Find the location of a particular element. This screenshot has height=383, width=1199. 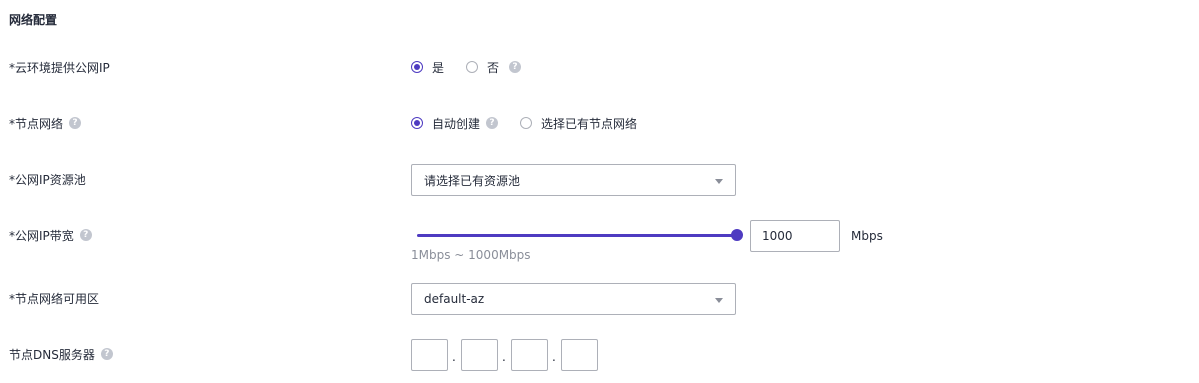

public-ip-option-yes-label: 是 is located at coordinates (438, 67).